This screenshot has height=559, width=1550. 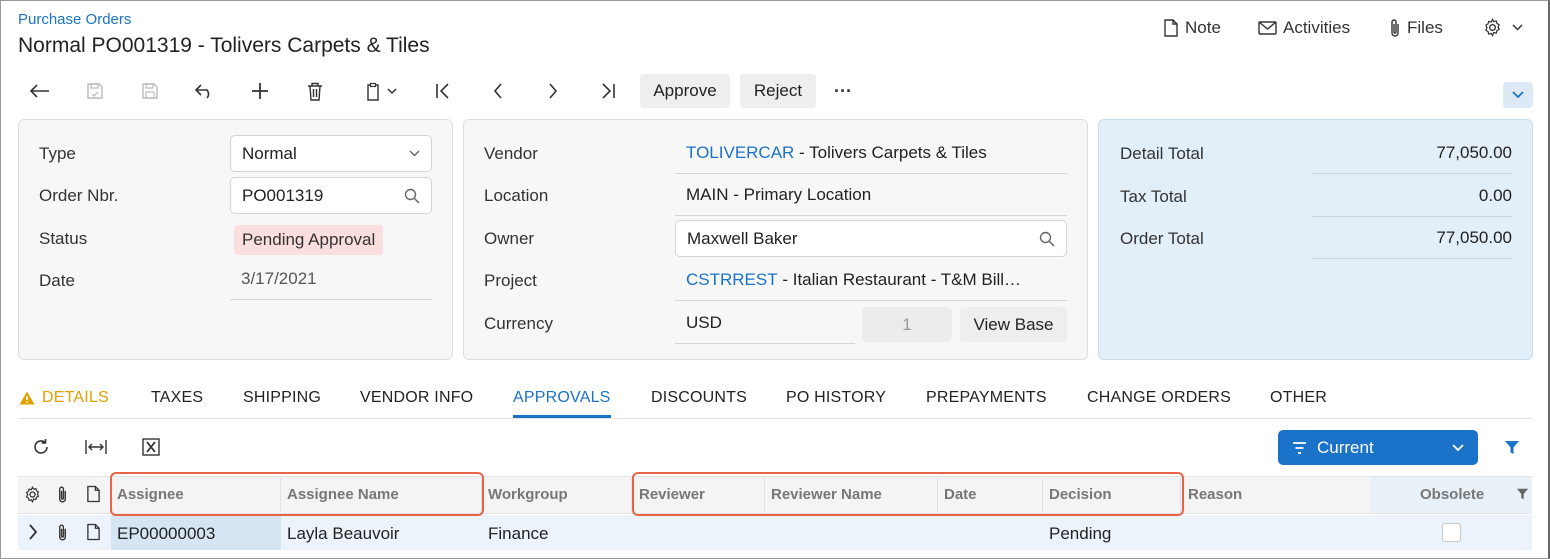 What do you see at coordinates (93, 496) in the screenshot?
I see `notes-column-icon` at bounding box center [93, 496].